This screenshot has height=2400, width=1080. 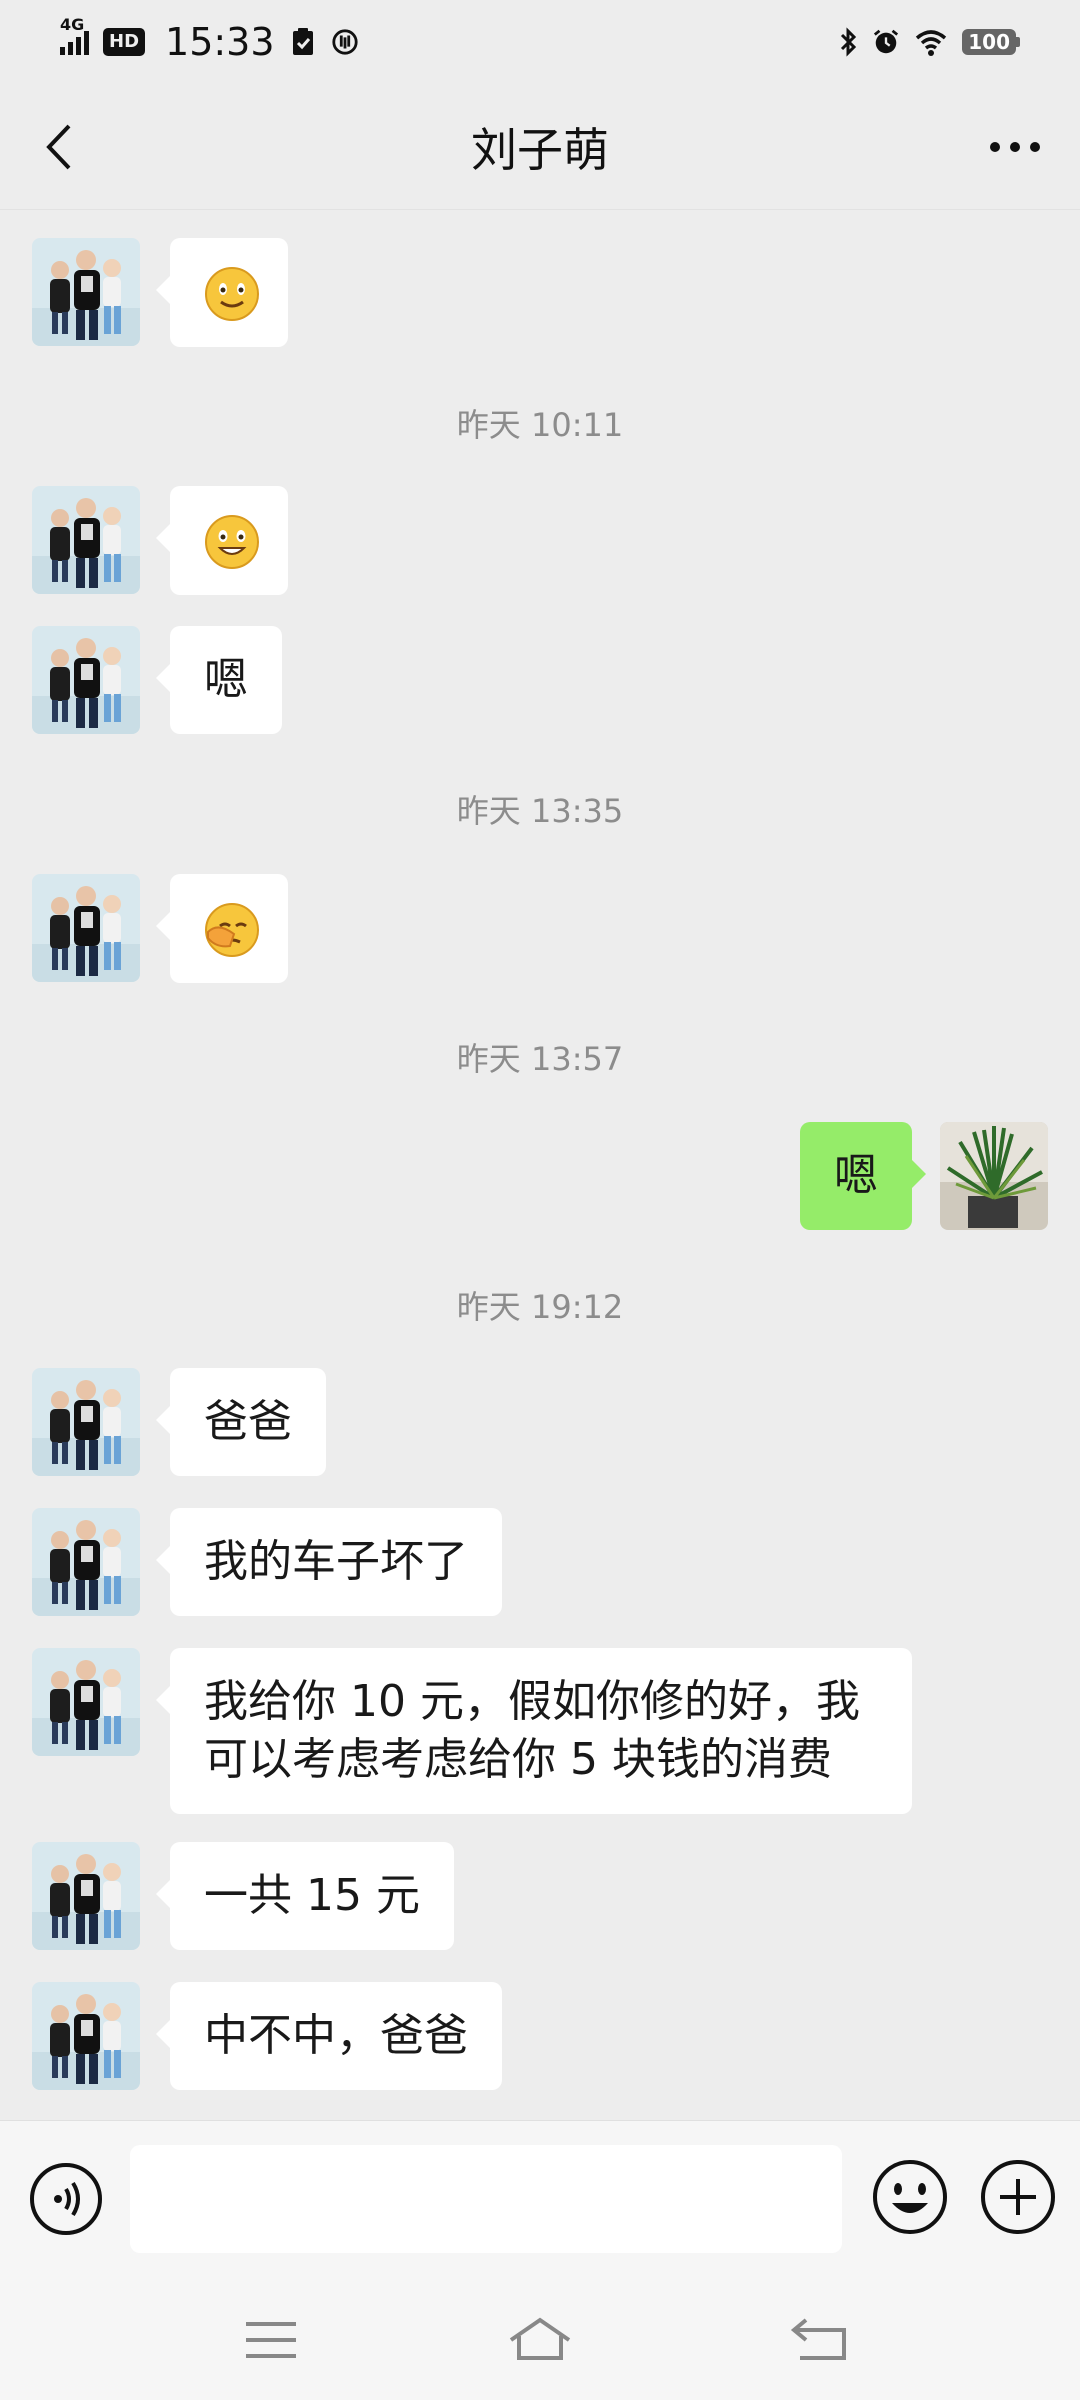 What do you see at coordinates (219, 680) in the screenshot?
I see `message-bubble: 嗯` at bounding box center [219, 680].